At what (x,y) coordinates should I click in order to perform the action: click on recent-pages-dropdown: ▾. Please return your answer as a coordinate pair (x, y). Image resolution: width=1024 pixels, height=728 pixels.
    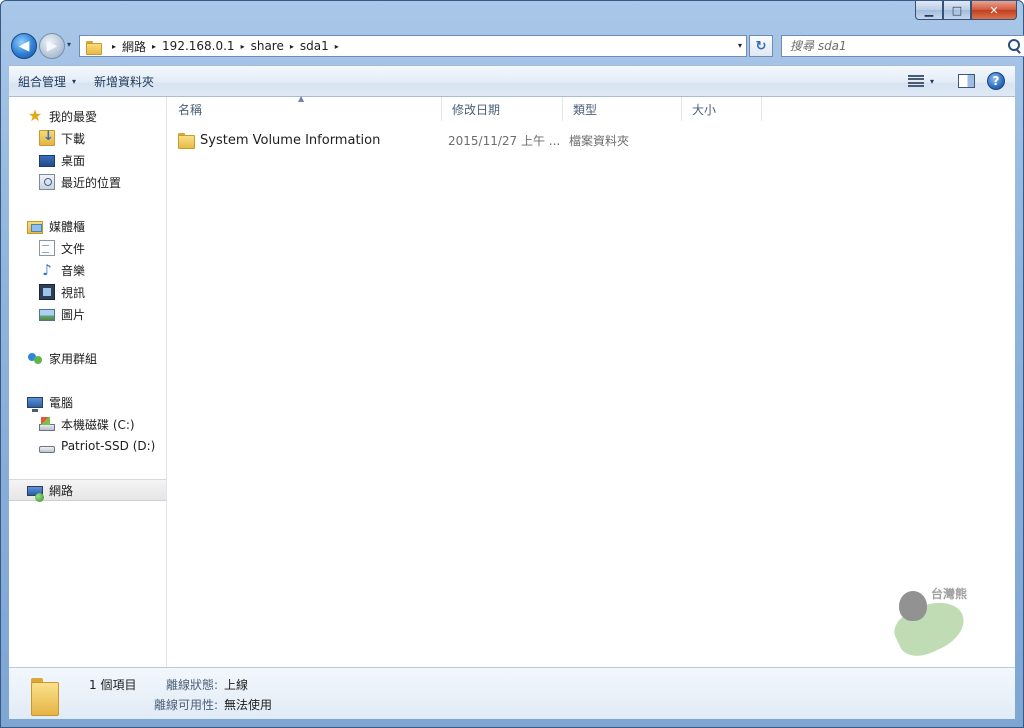
    Looking at the image, I should click on (69, 44).